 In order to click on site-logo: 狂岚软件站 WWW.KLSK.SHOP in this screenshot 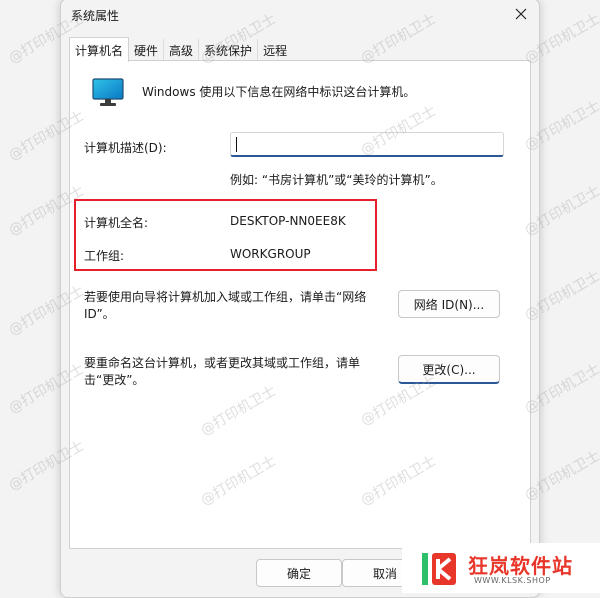, I will do `click(501, 568)`.